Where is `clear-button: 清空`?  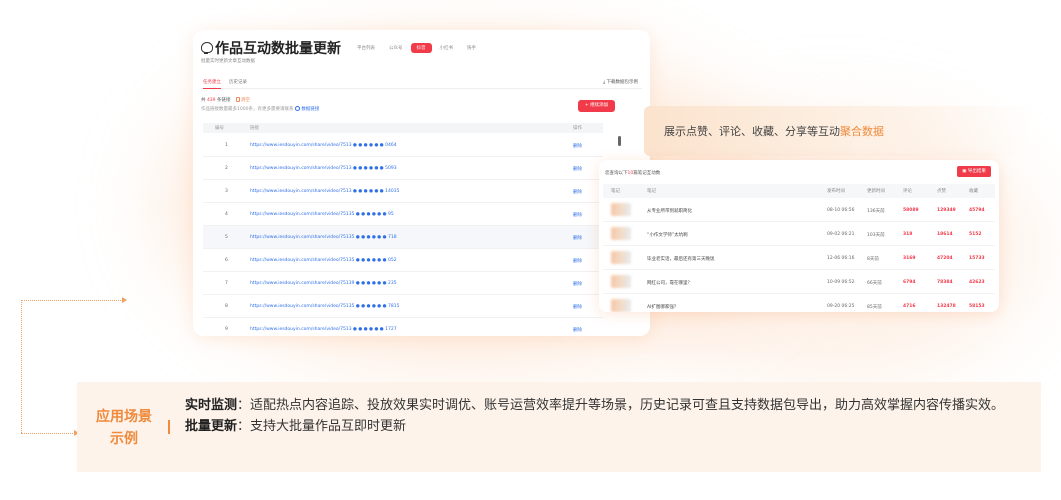
clear-button: 清空 is located at coordinates (242, 100).